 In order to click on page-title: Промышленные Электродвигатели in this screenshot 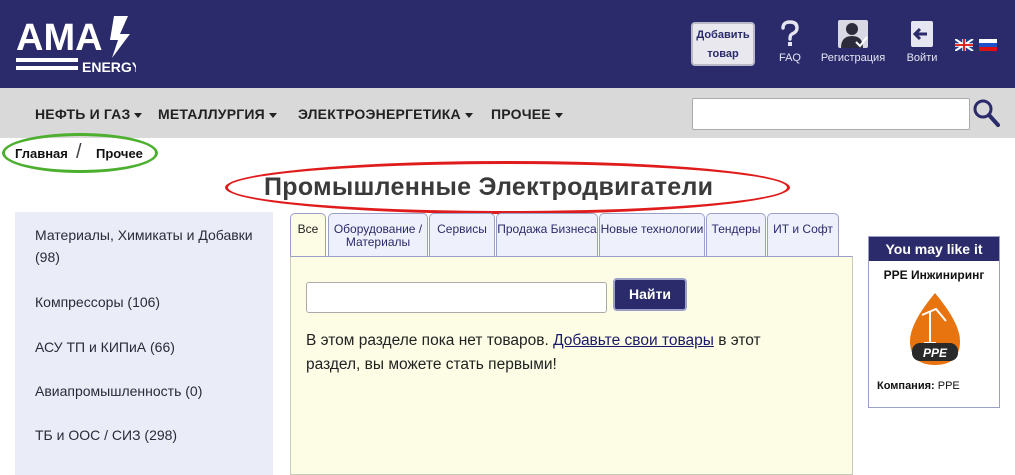, I will do `click(489, 187)`.